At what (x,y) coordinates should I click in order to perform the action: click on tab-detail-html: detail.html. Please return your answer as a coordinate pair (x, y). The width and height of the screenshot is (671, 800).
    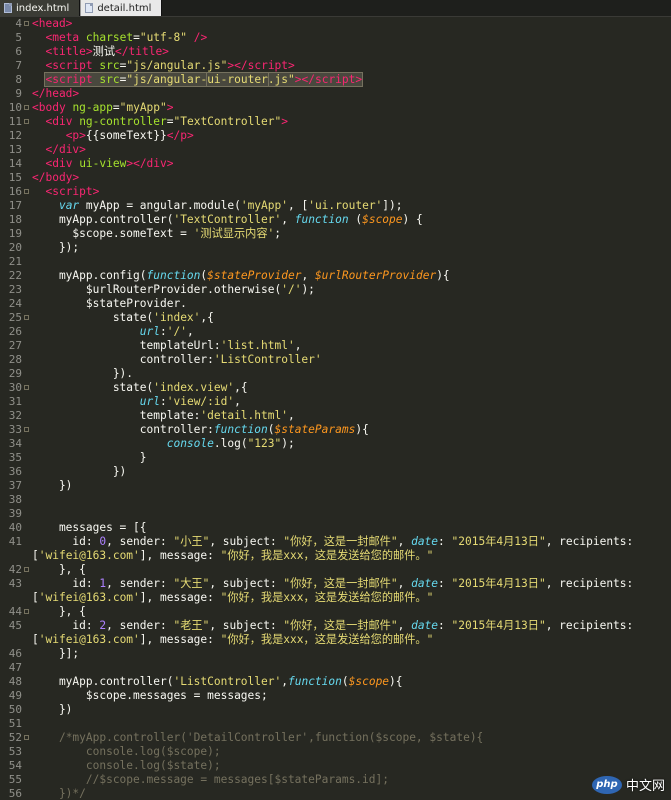
    Looking at the image, I should click on (121, 8).